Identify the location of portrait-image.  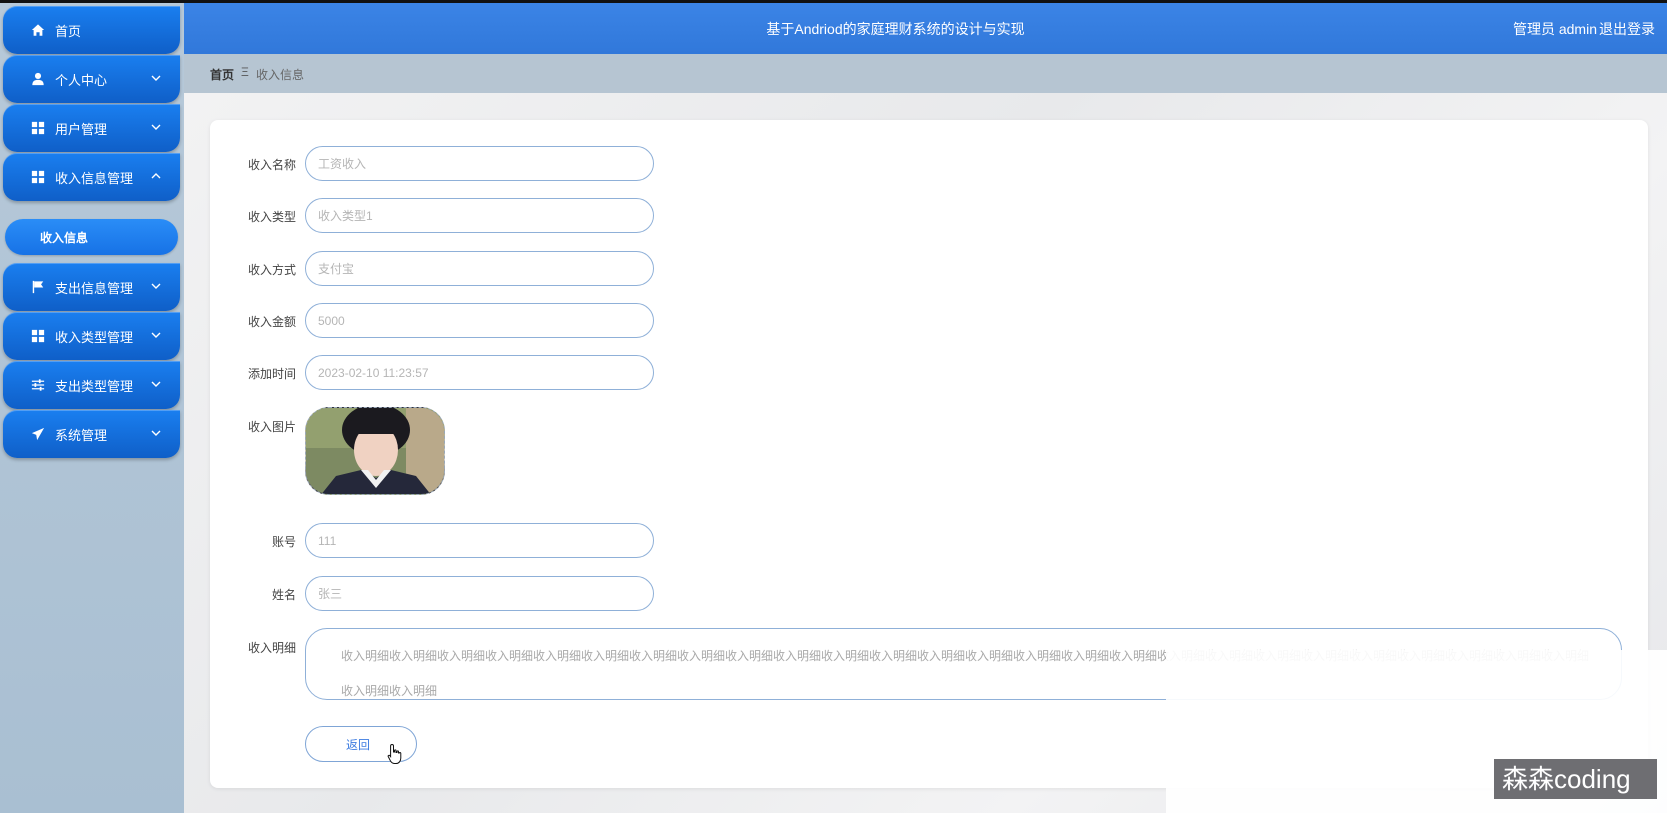
(375, 451).